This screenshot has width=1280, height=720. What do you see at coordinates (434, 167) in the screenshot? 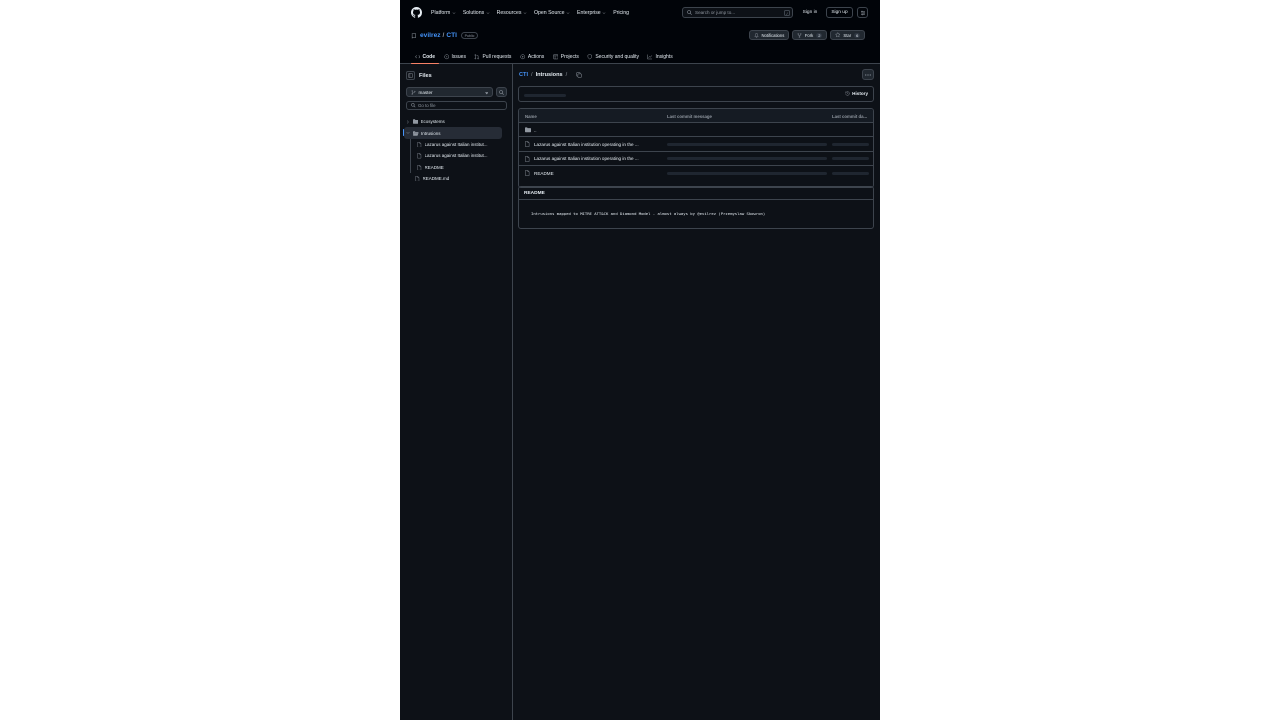
I see `tree-item-label: README` at bounding box center [434, 167].